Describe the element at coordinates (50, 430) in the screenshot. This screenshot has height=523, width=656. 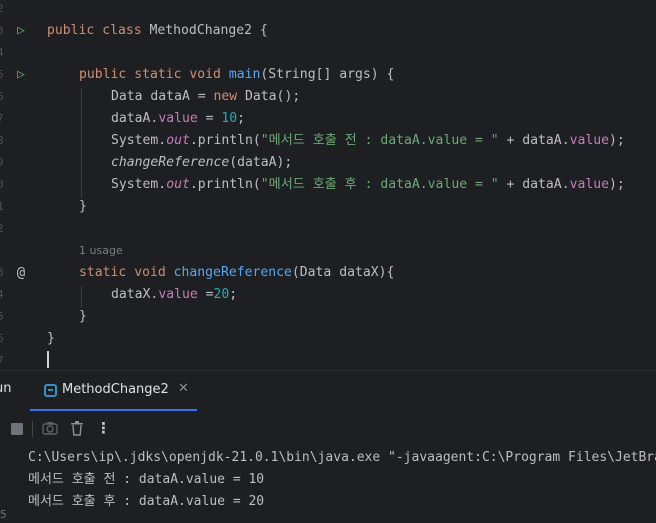
I see `camera-icon` at that location.